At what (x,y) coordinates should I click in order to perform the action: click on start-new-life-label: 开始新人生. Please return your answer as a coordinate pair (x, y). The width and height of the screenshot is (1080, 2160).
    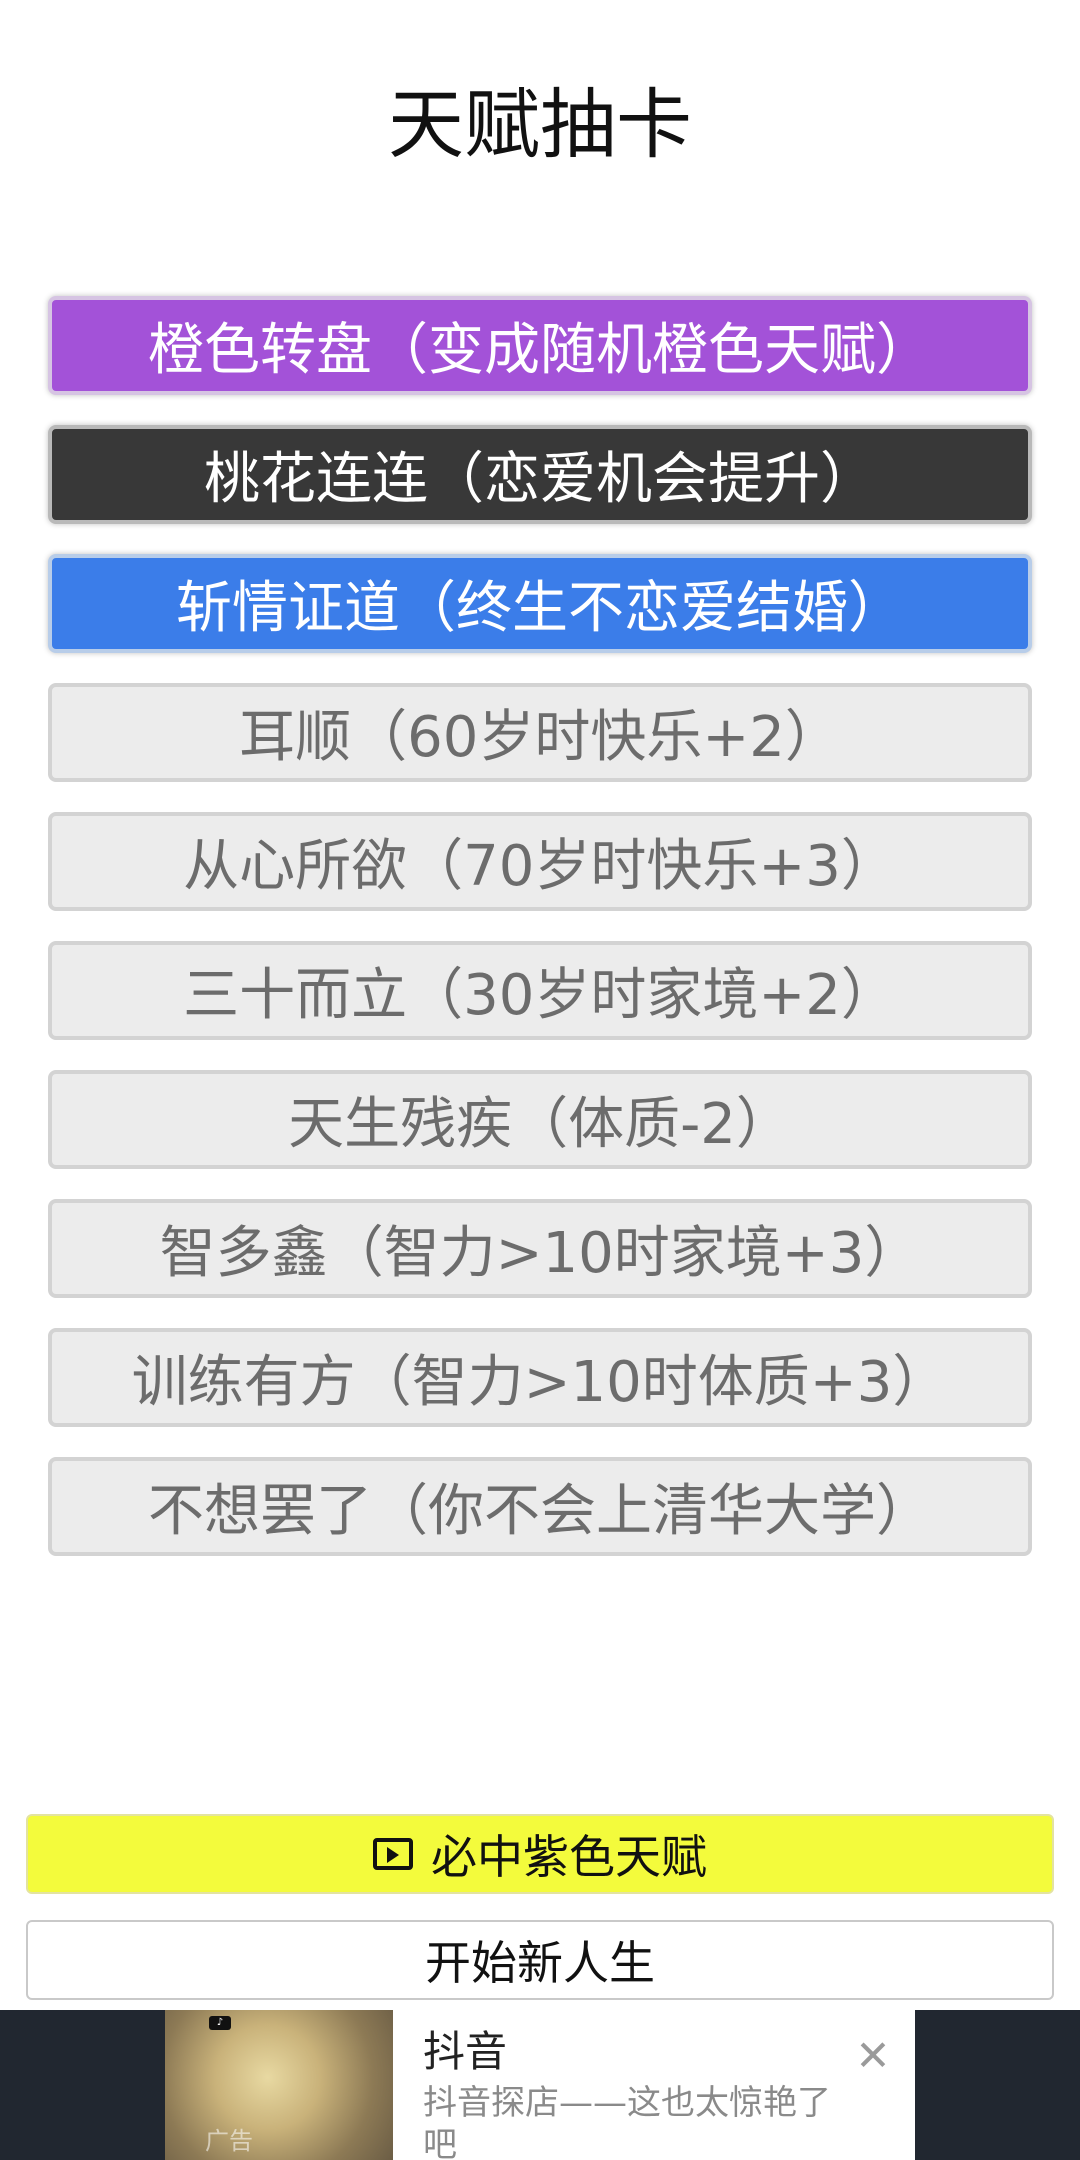
    Looking at the image, I should click on (540, 1963).